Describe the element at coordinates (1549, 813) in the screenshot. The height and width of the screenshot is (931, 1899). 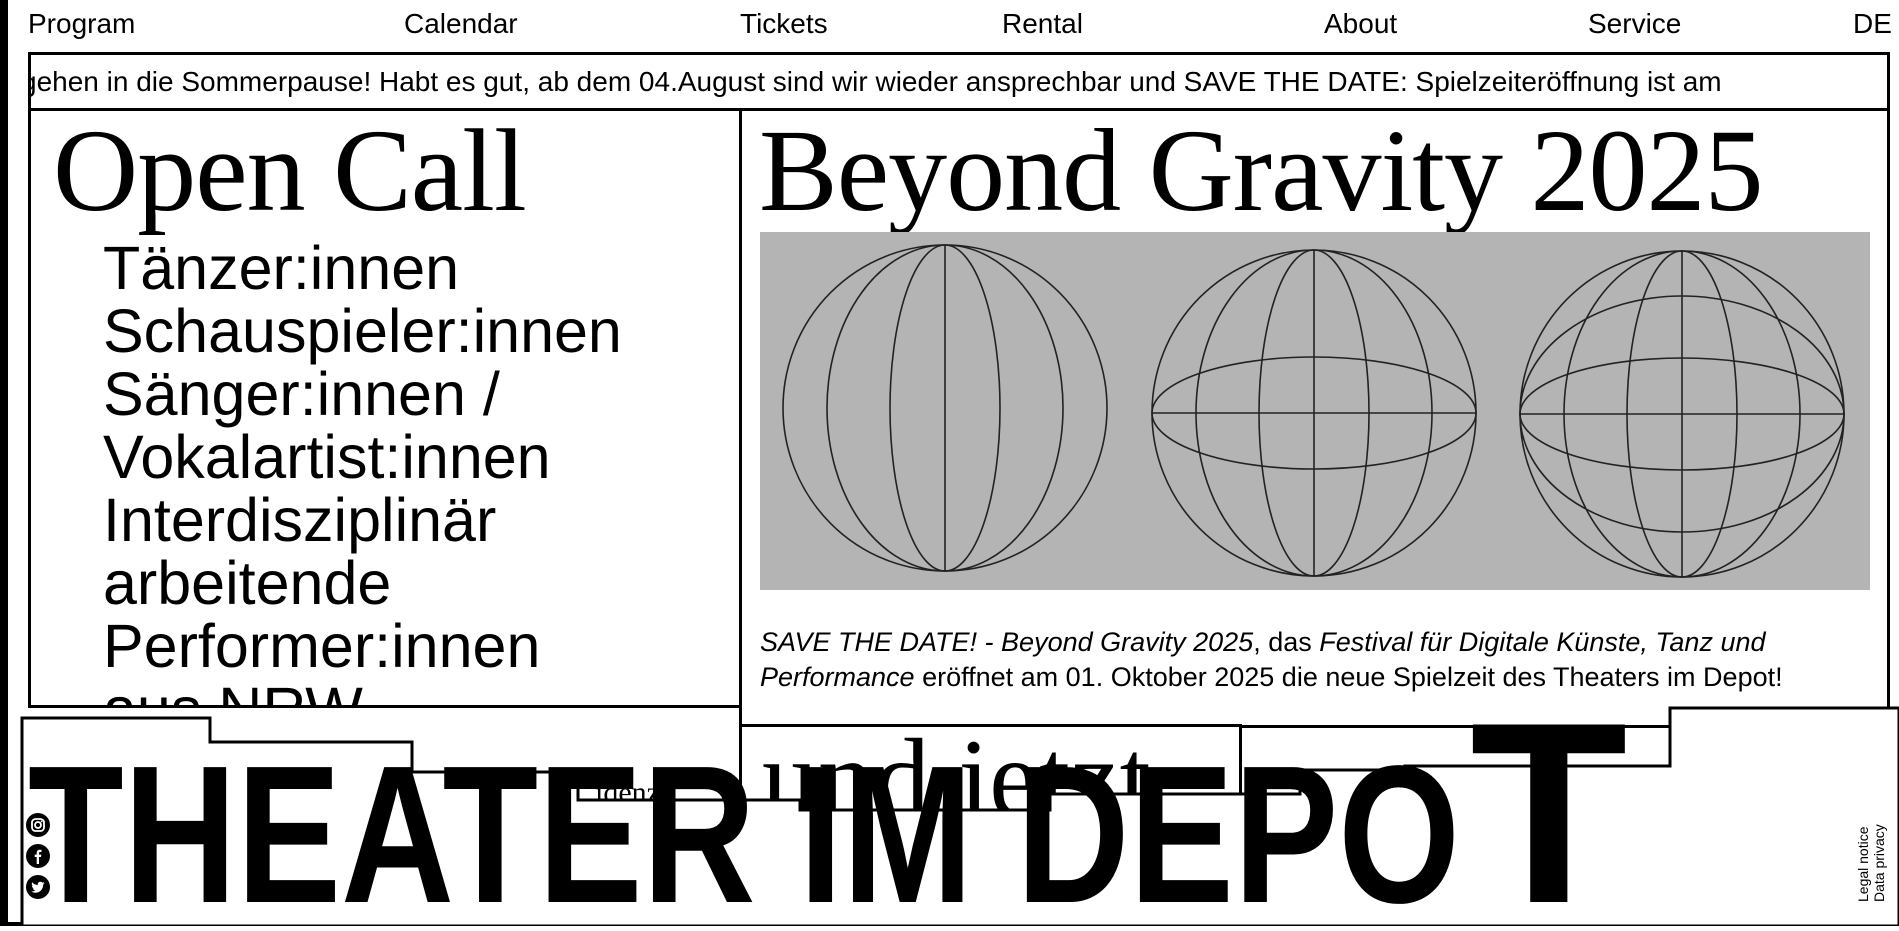
I see `svg-text: T` at that location.